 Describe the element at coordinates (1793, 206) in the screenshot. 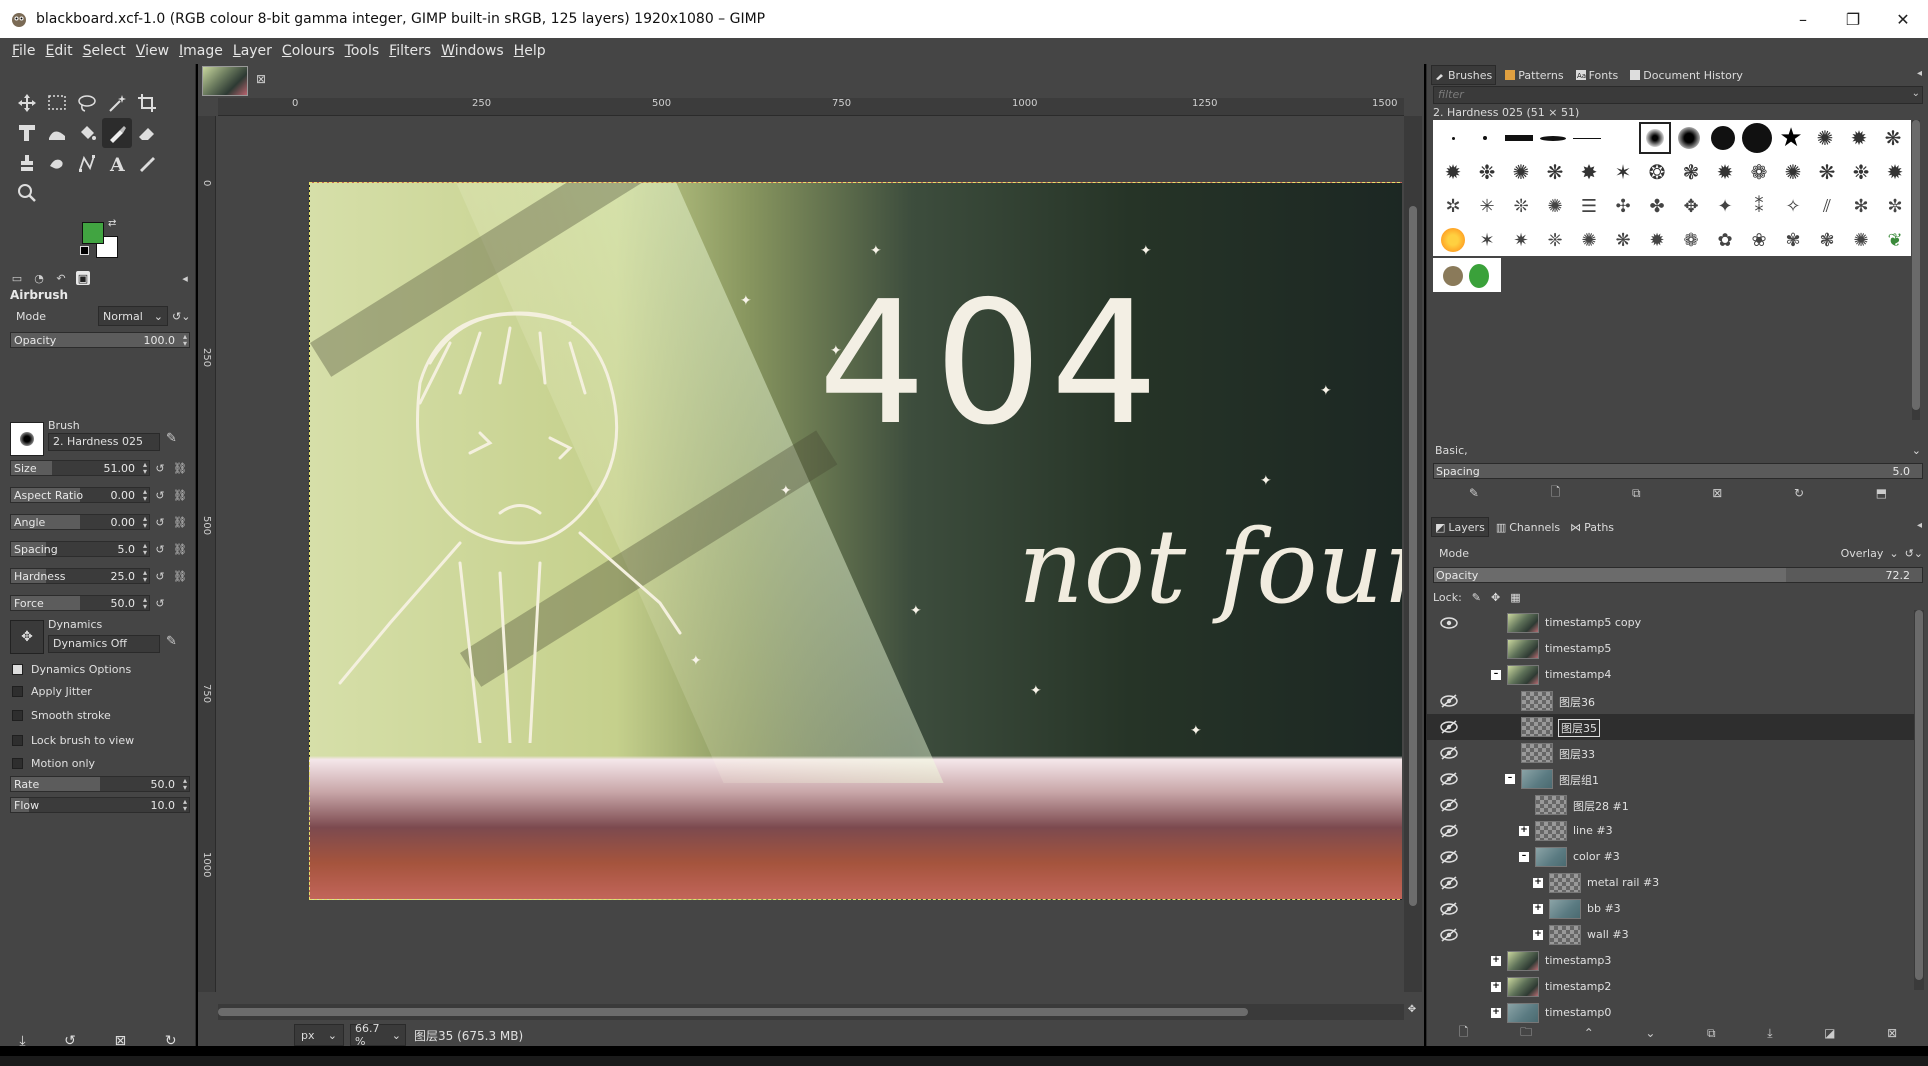

I see `texture-brush-icon: ✧` at that location.